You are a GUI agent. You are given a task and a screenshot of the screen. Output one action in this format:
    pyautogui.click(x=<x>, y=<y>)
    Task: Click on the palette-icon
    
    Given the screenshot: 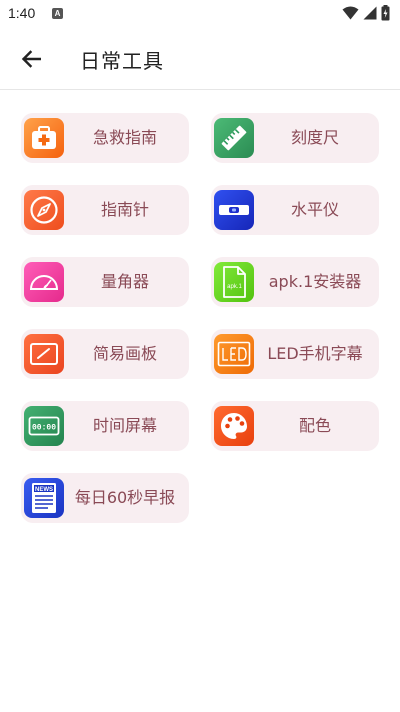 What is the action you would take?
    pyautogui.click(x=234, y=426)
    